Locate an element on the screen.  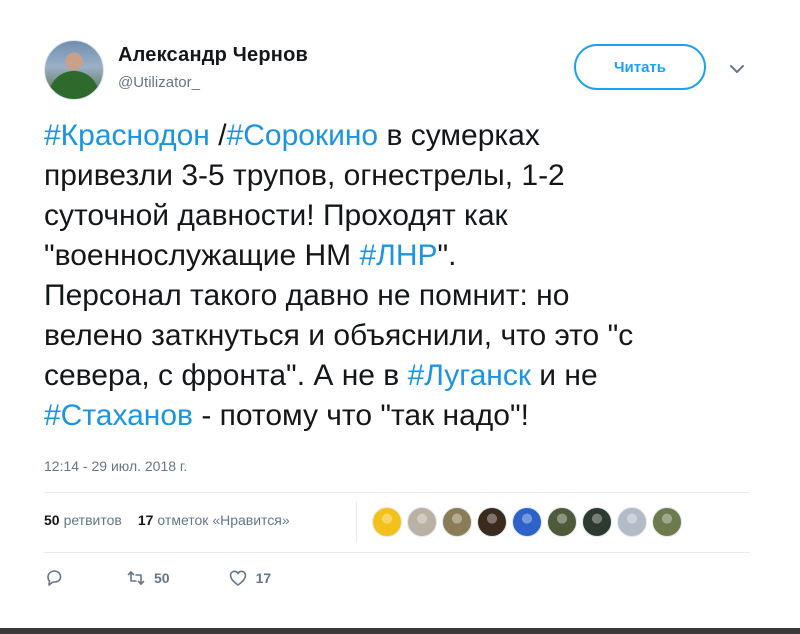
author-name: Александр Чернов is located at coordinates (213, 55).